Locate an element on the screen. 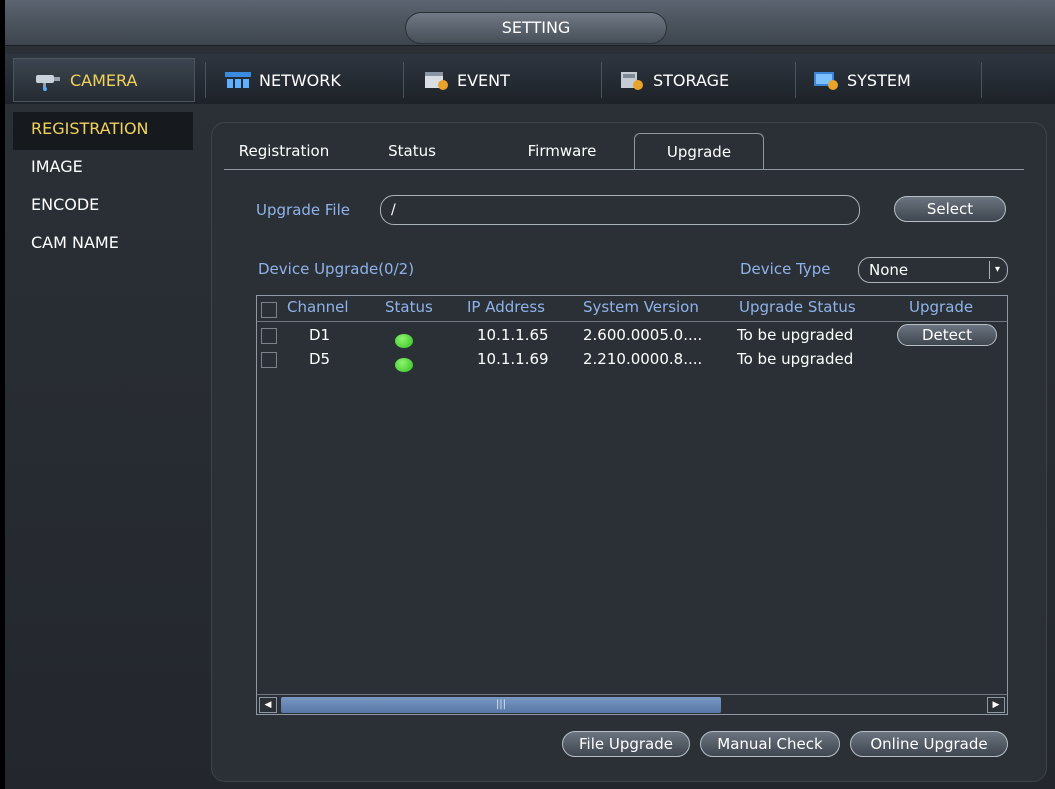 The height and width of the screenshot is (789, 1055). sidebar: REGISTRATION IMAGE ENCODE CAM NAME is located at coordinates (103, 188).